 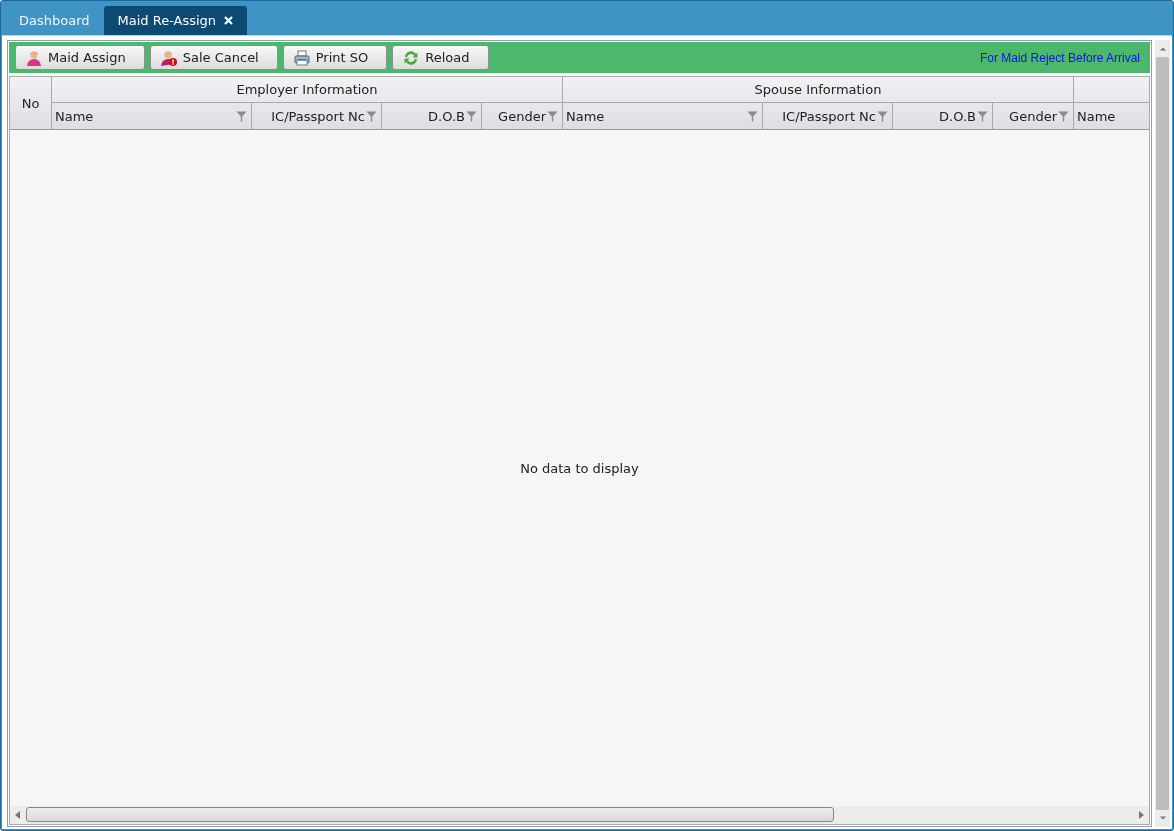 I want to click on person-icon, so click(x=34, y=57).